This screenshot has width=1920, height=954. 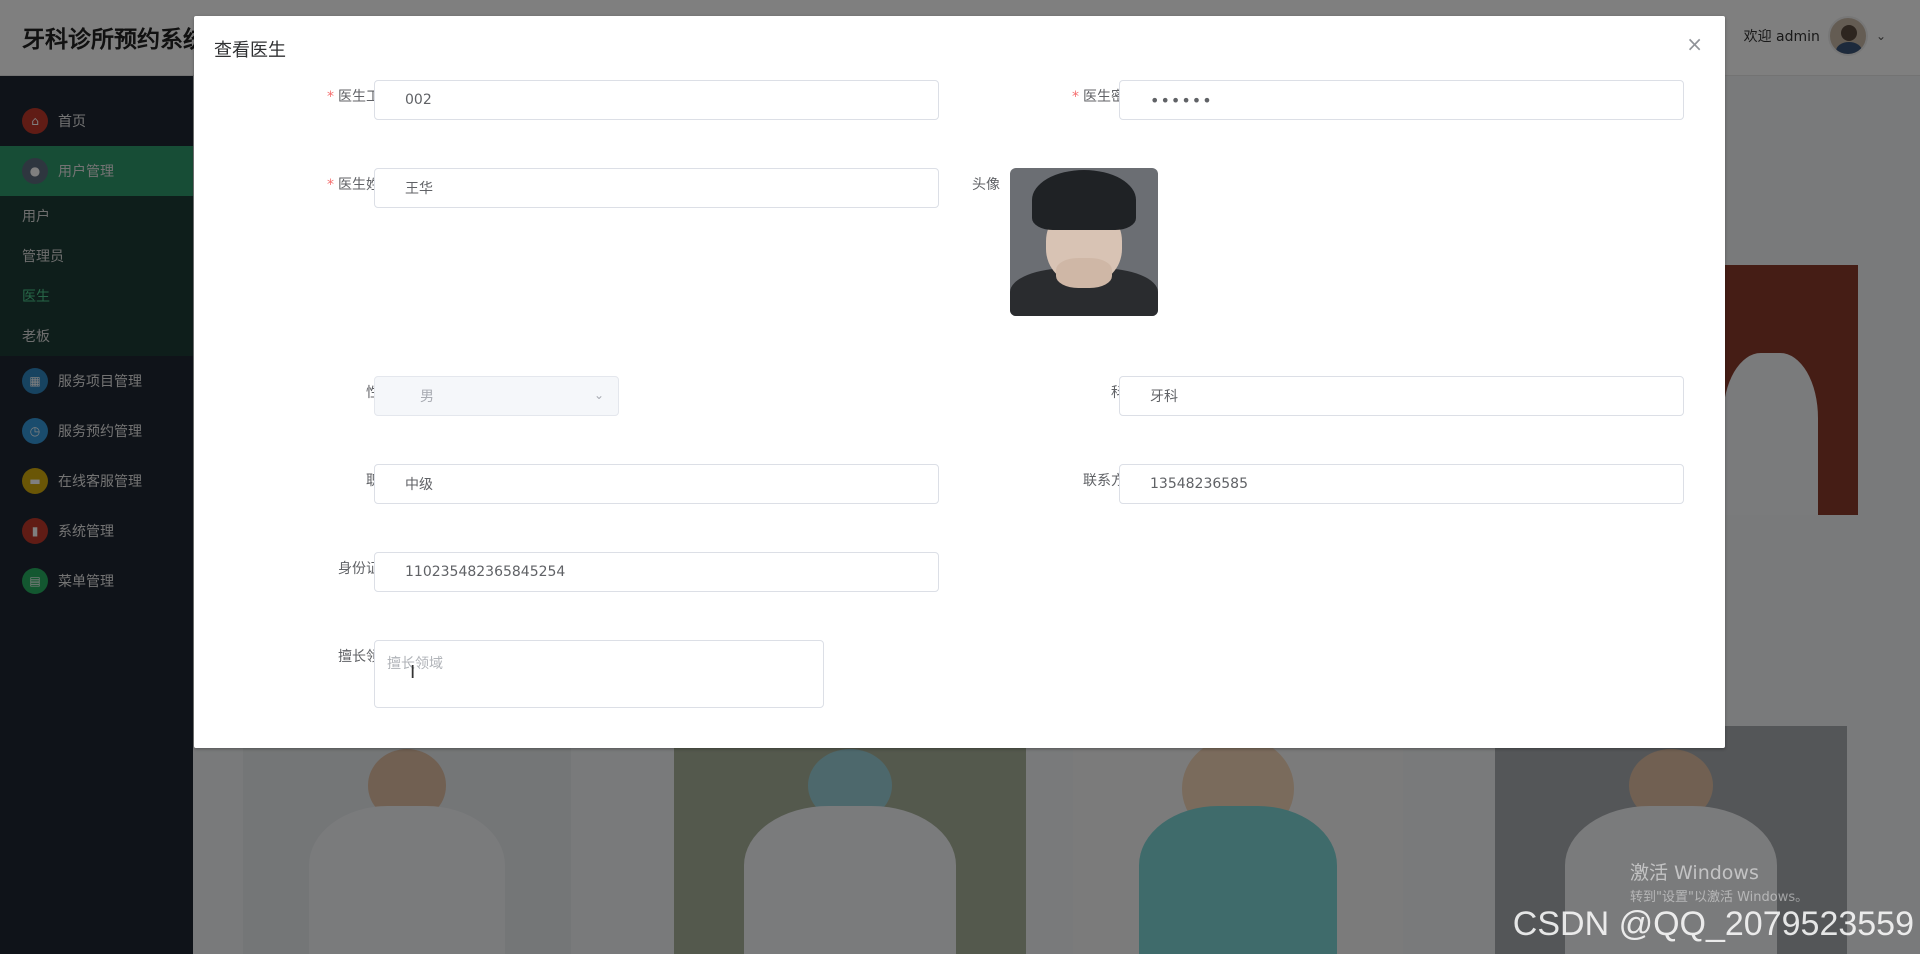 I want to click on doctor-id-field: 002, so click(x=656, y=100).